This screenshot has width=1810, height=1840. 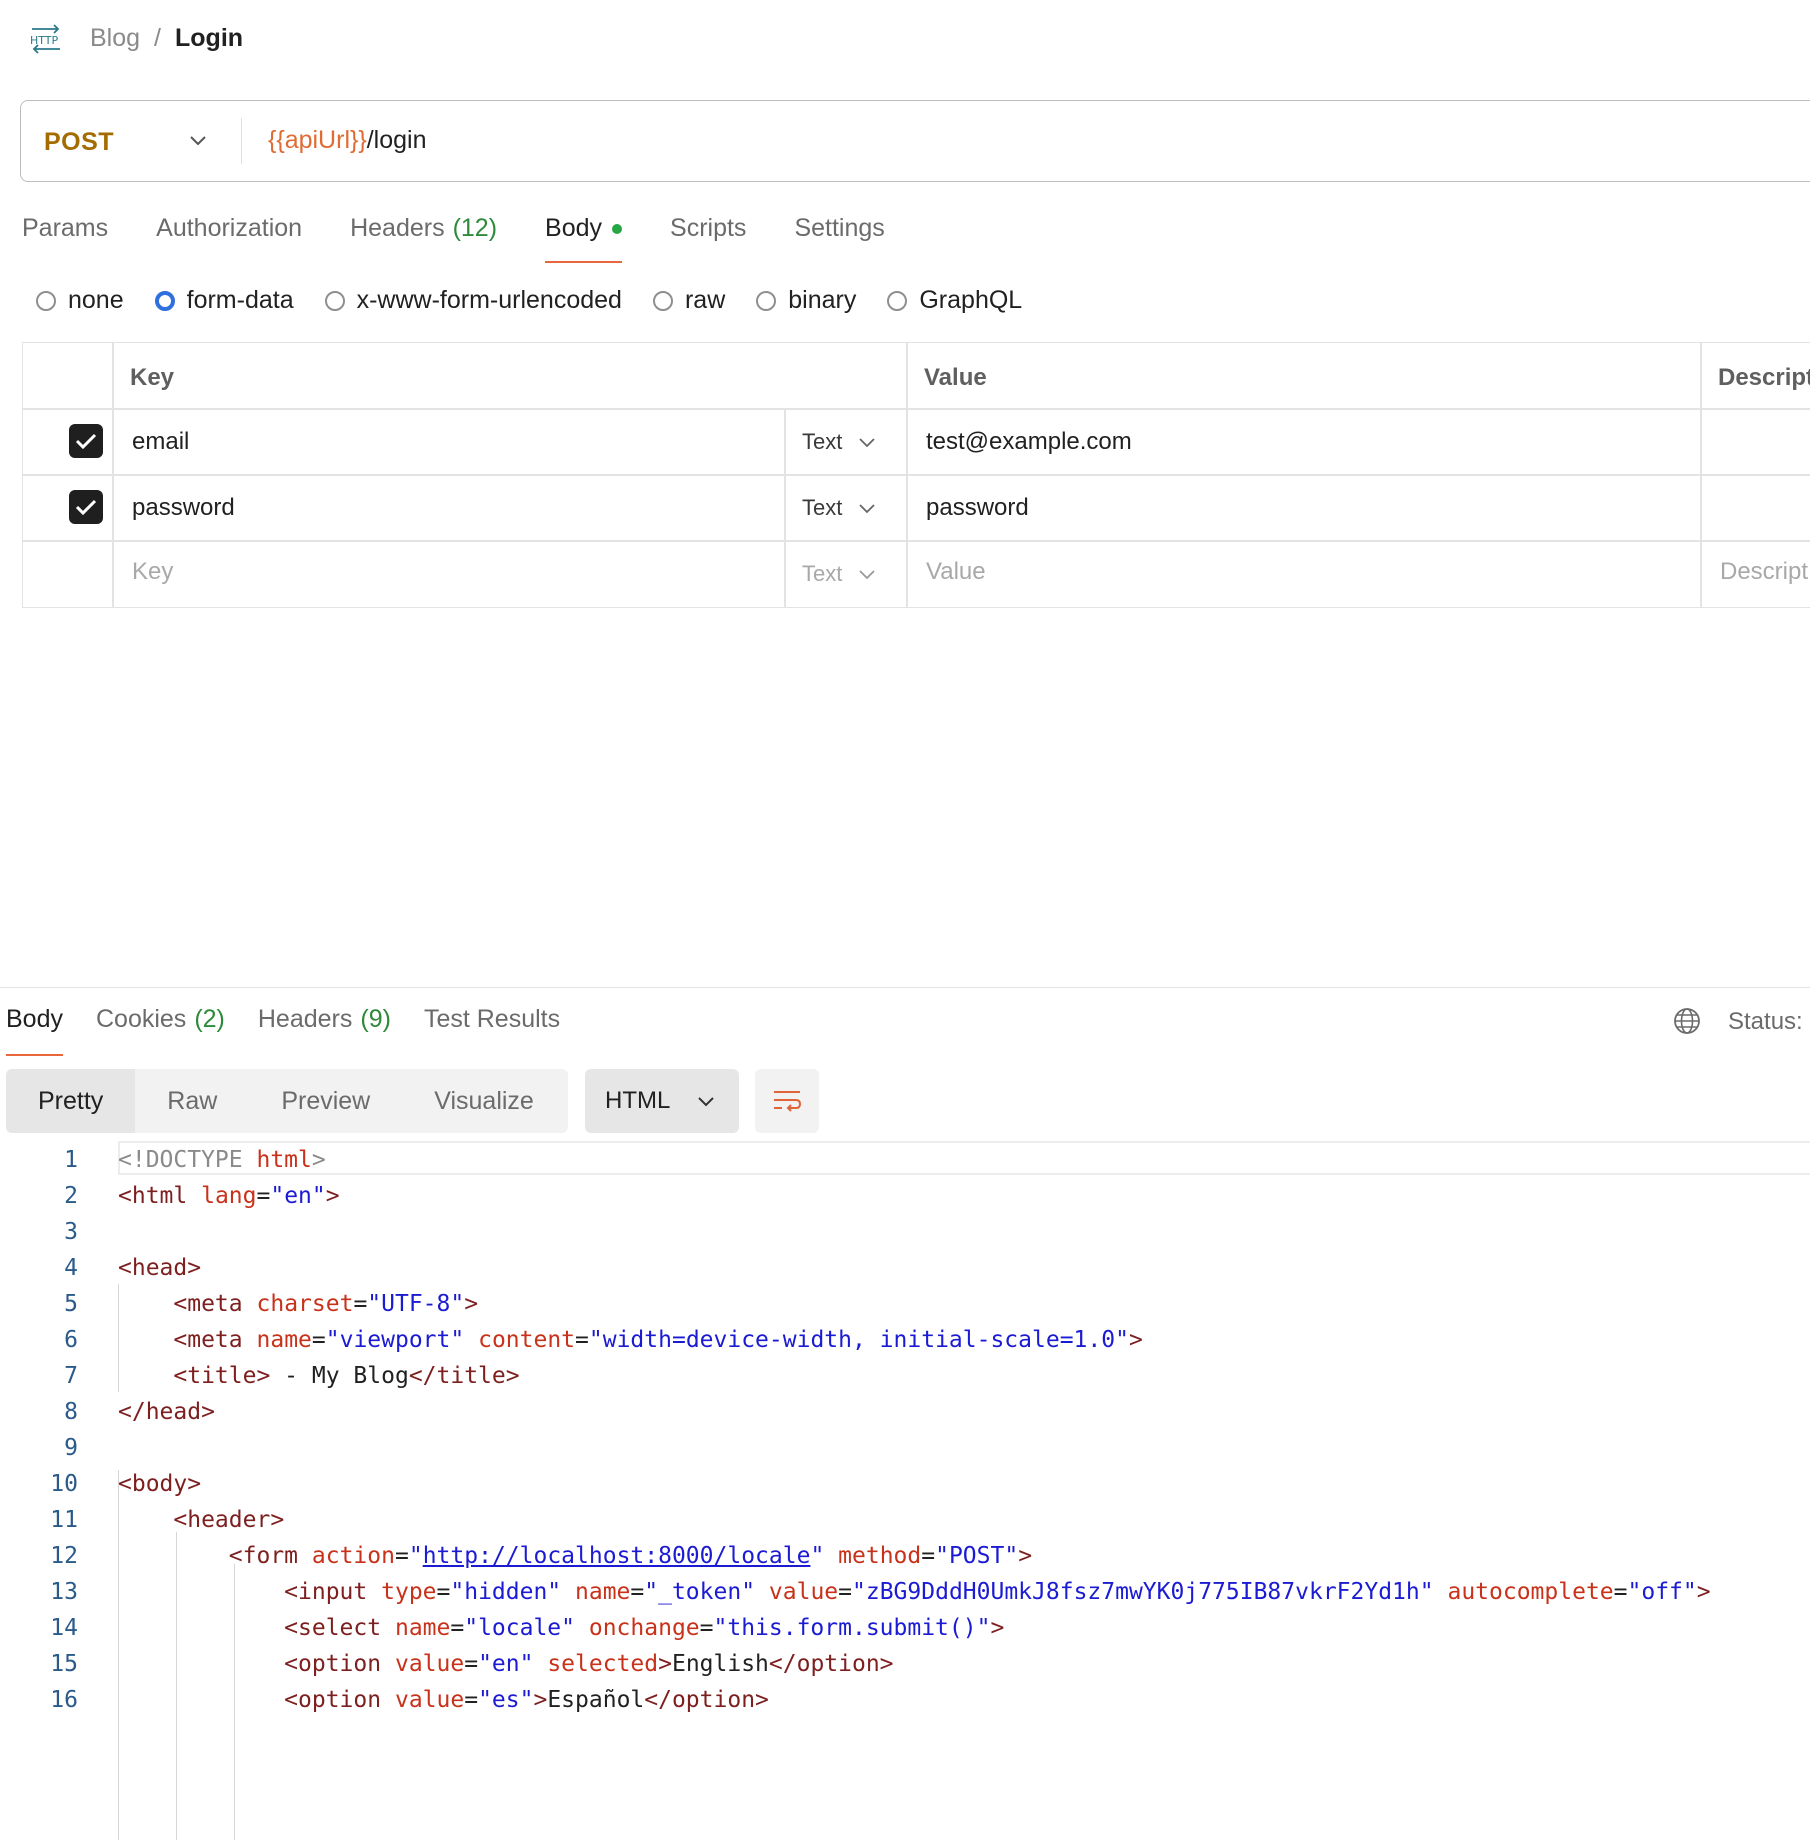 I want to click on radio-none: none, so click(x=80, y=300).